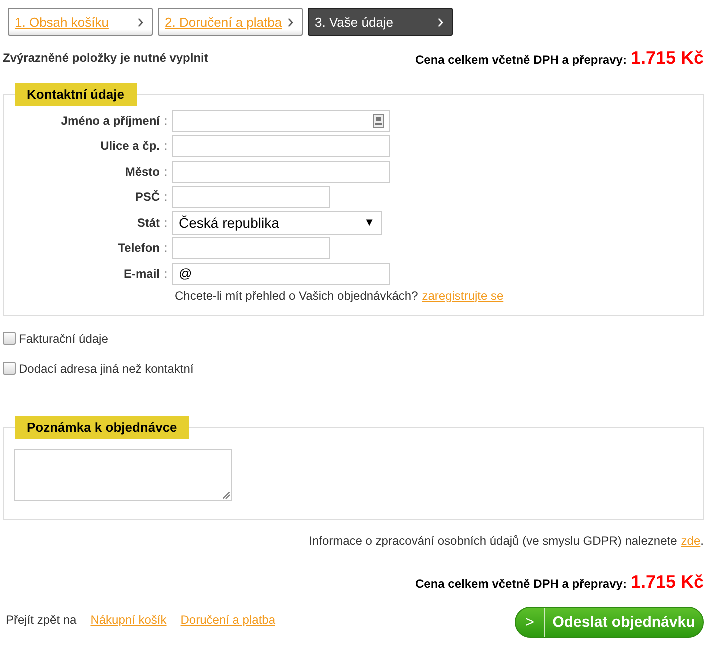 Image resolution: width=714 pixels, height=666 pixels. I want to click on field-label: Ulice a čp., so click(130, 146).